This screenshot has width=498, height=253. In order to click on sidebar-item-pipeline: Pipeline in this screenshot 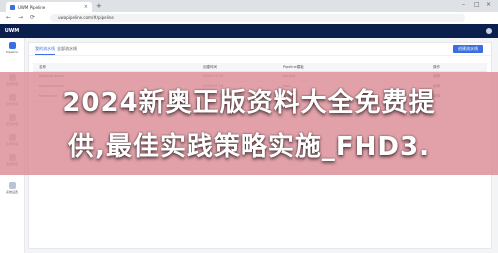, I will do `click(12, 48)`.